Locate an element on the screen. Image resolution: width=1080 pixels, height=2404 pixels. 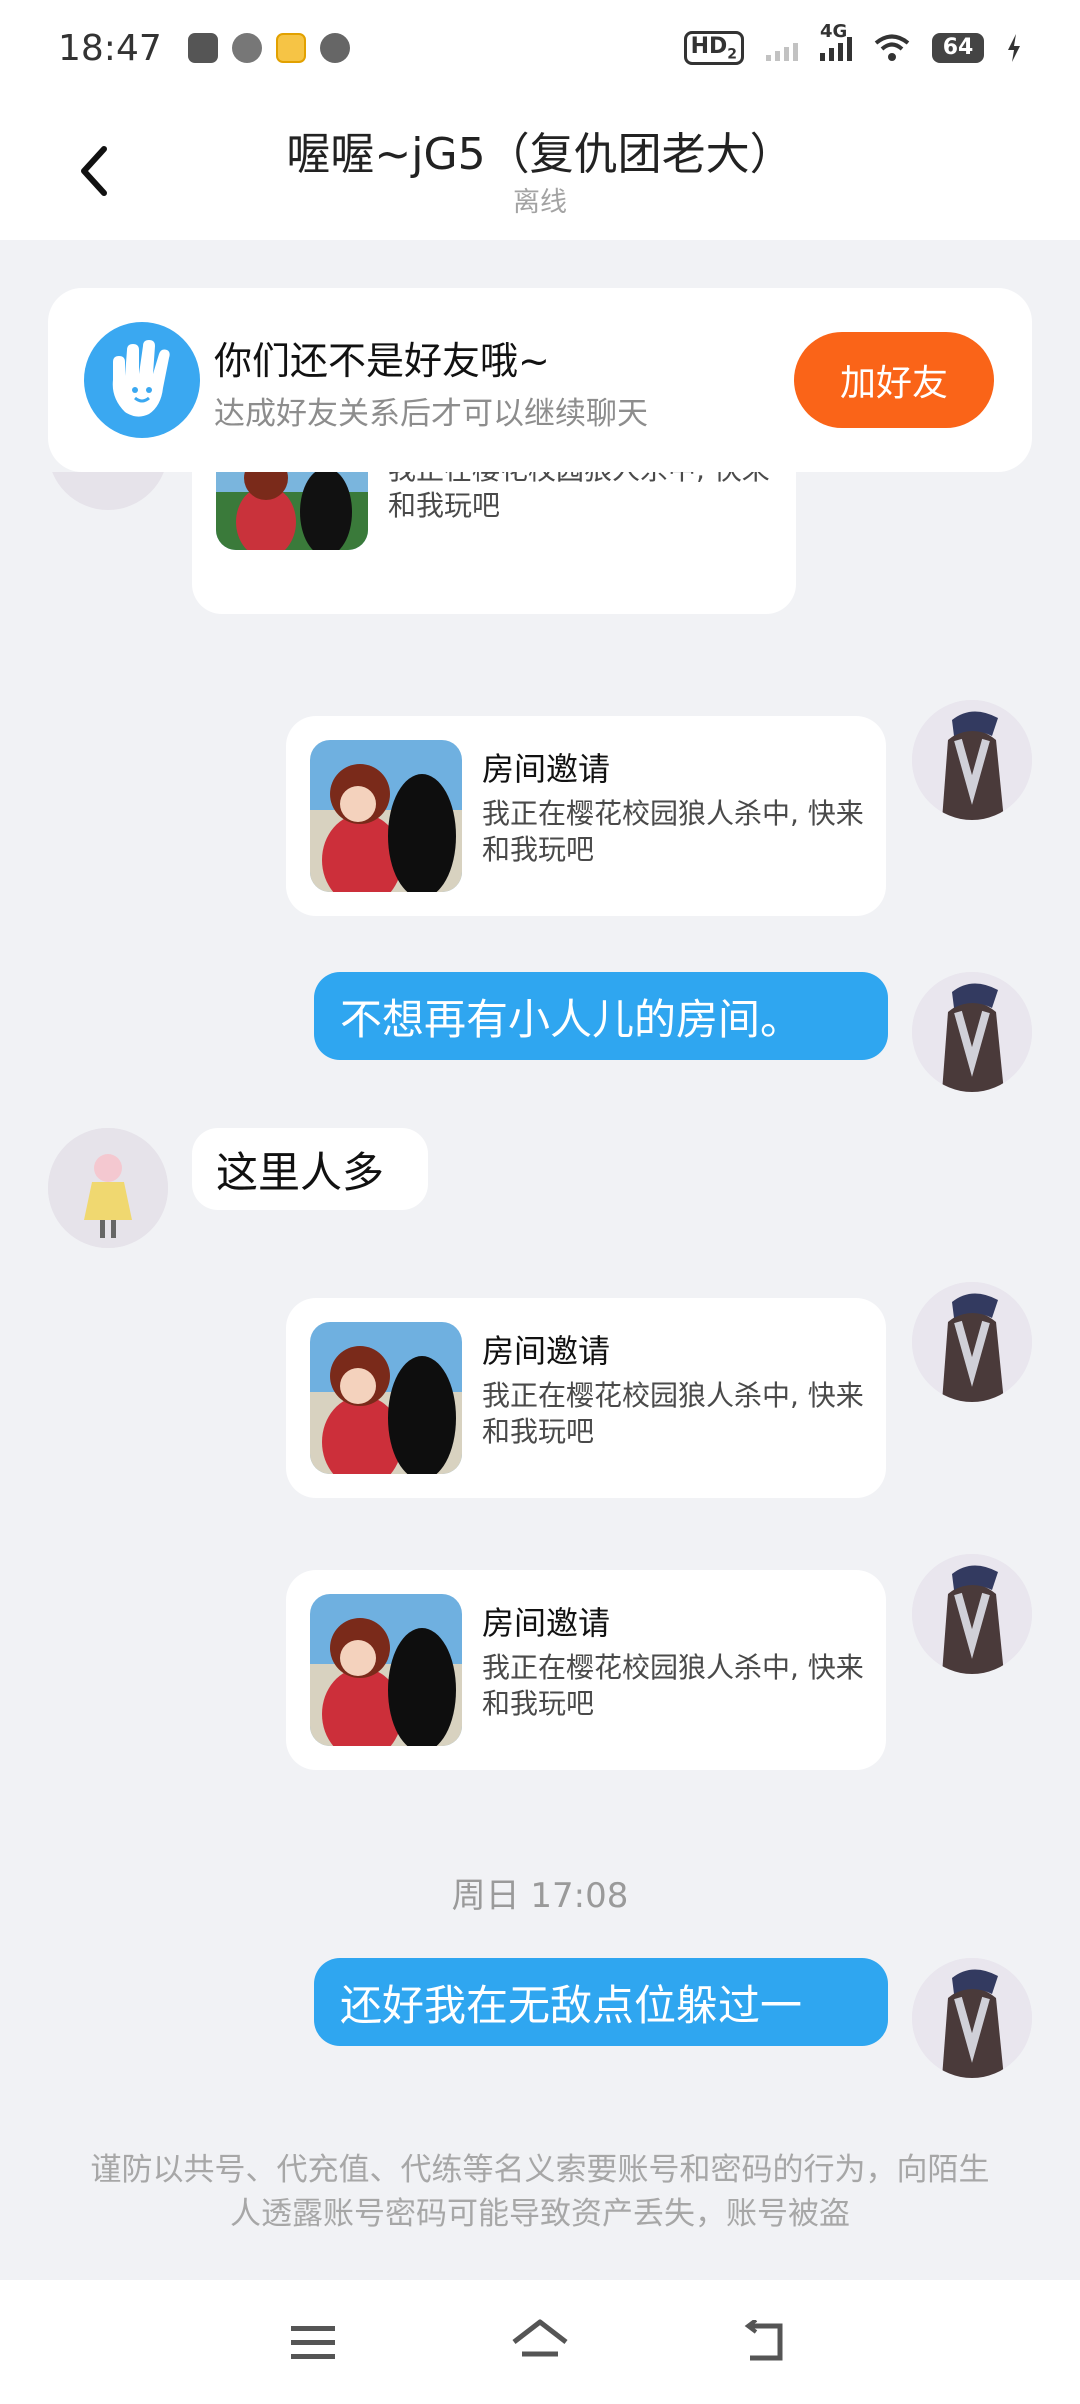
system-nav-bar is located at coordinates (540, 2342).